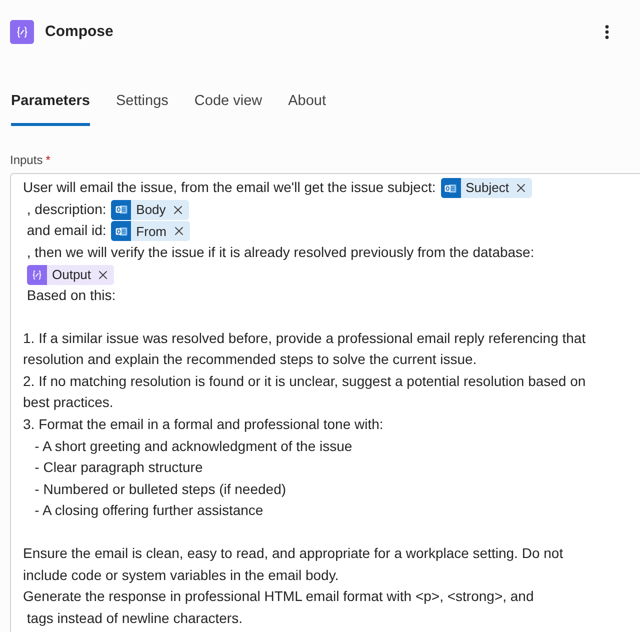  I want to click on prompt-text: 2. If no matching resolution is found or it is unclear, suggest a potential resolution based on, so click(304, 381).